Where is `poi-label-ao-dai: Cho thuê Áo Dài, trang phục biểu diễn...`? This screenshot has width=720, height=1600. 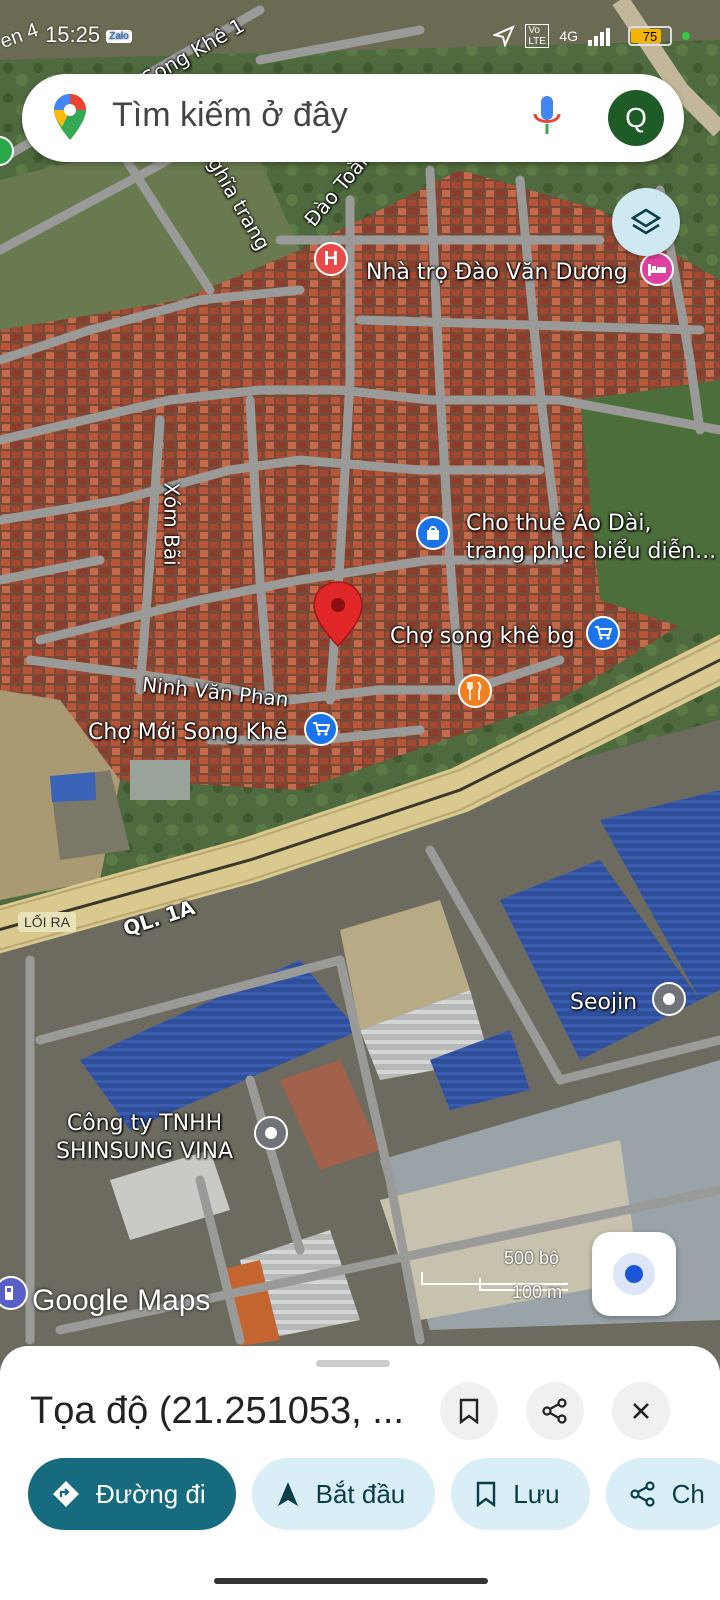 poi-label-ao-dai: Cho thuê Áo Dài, trang phục biểu diễn... is located at coordinates (591, 538).